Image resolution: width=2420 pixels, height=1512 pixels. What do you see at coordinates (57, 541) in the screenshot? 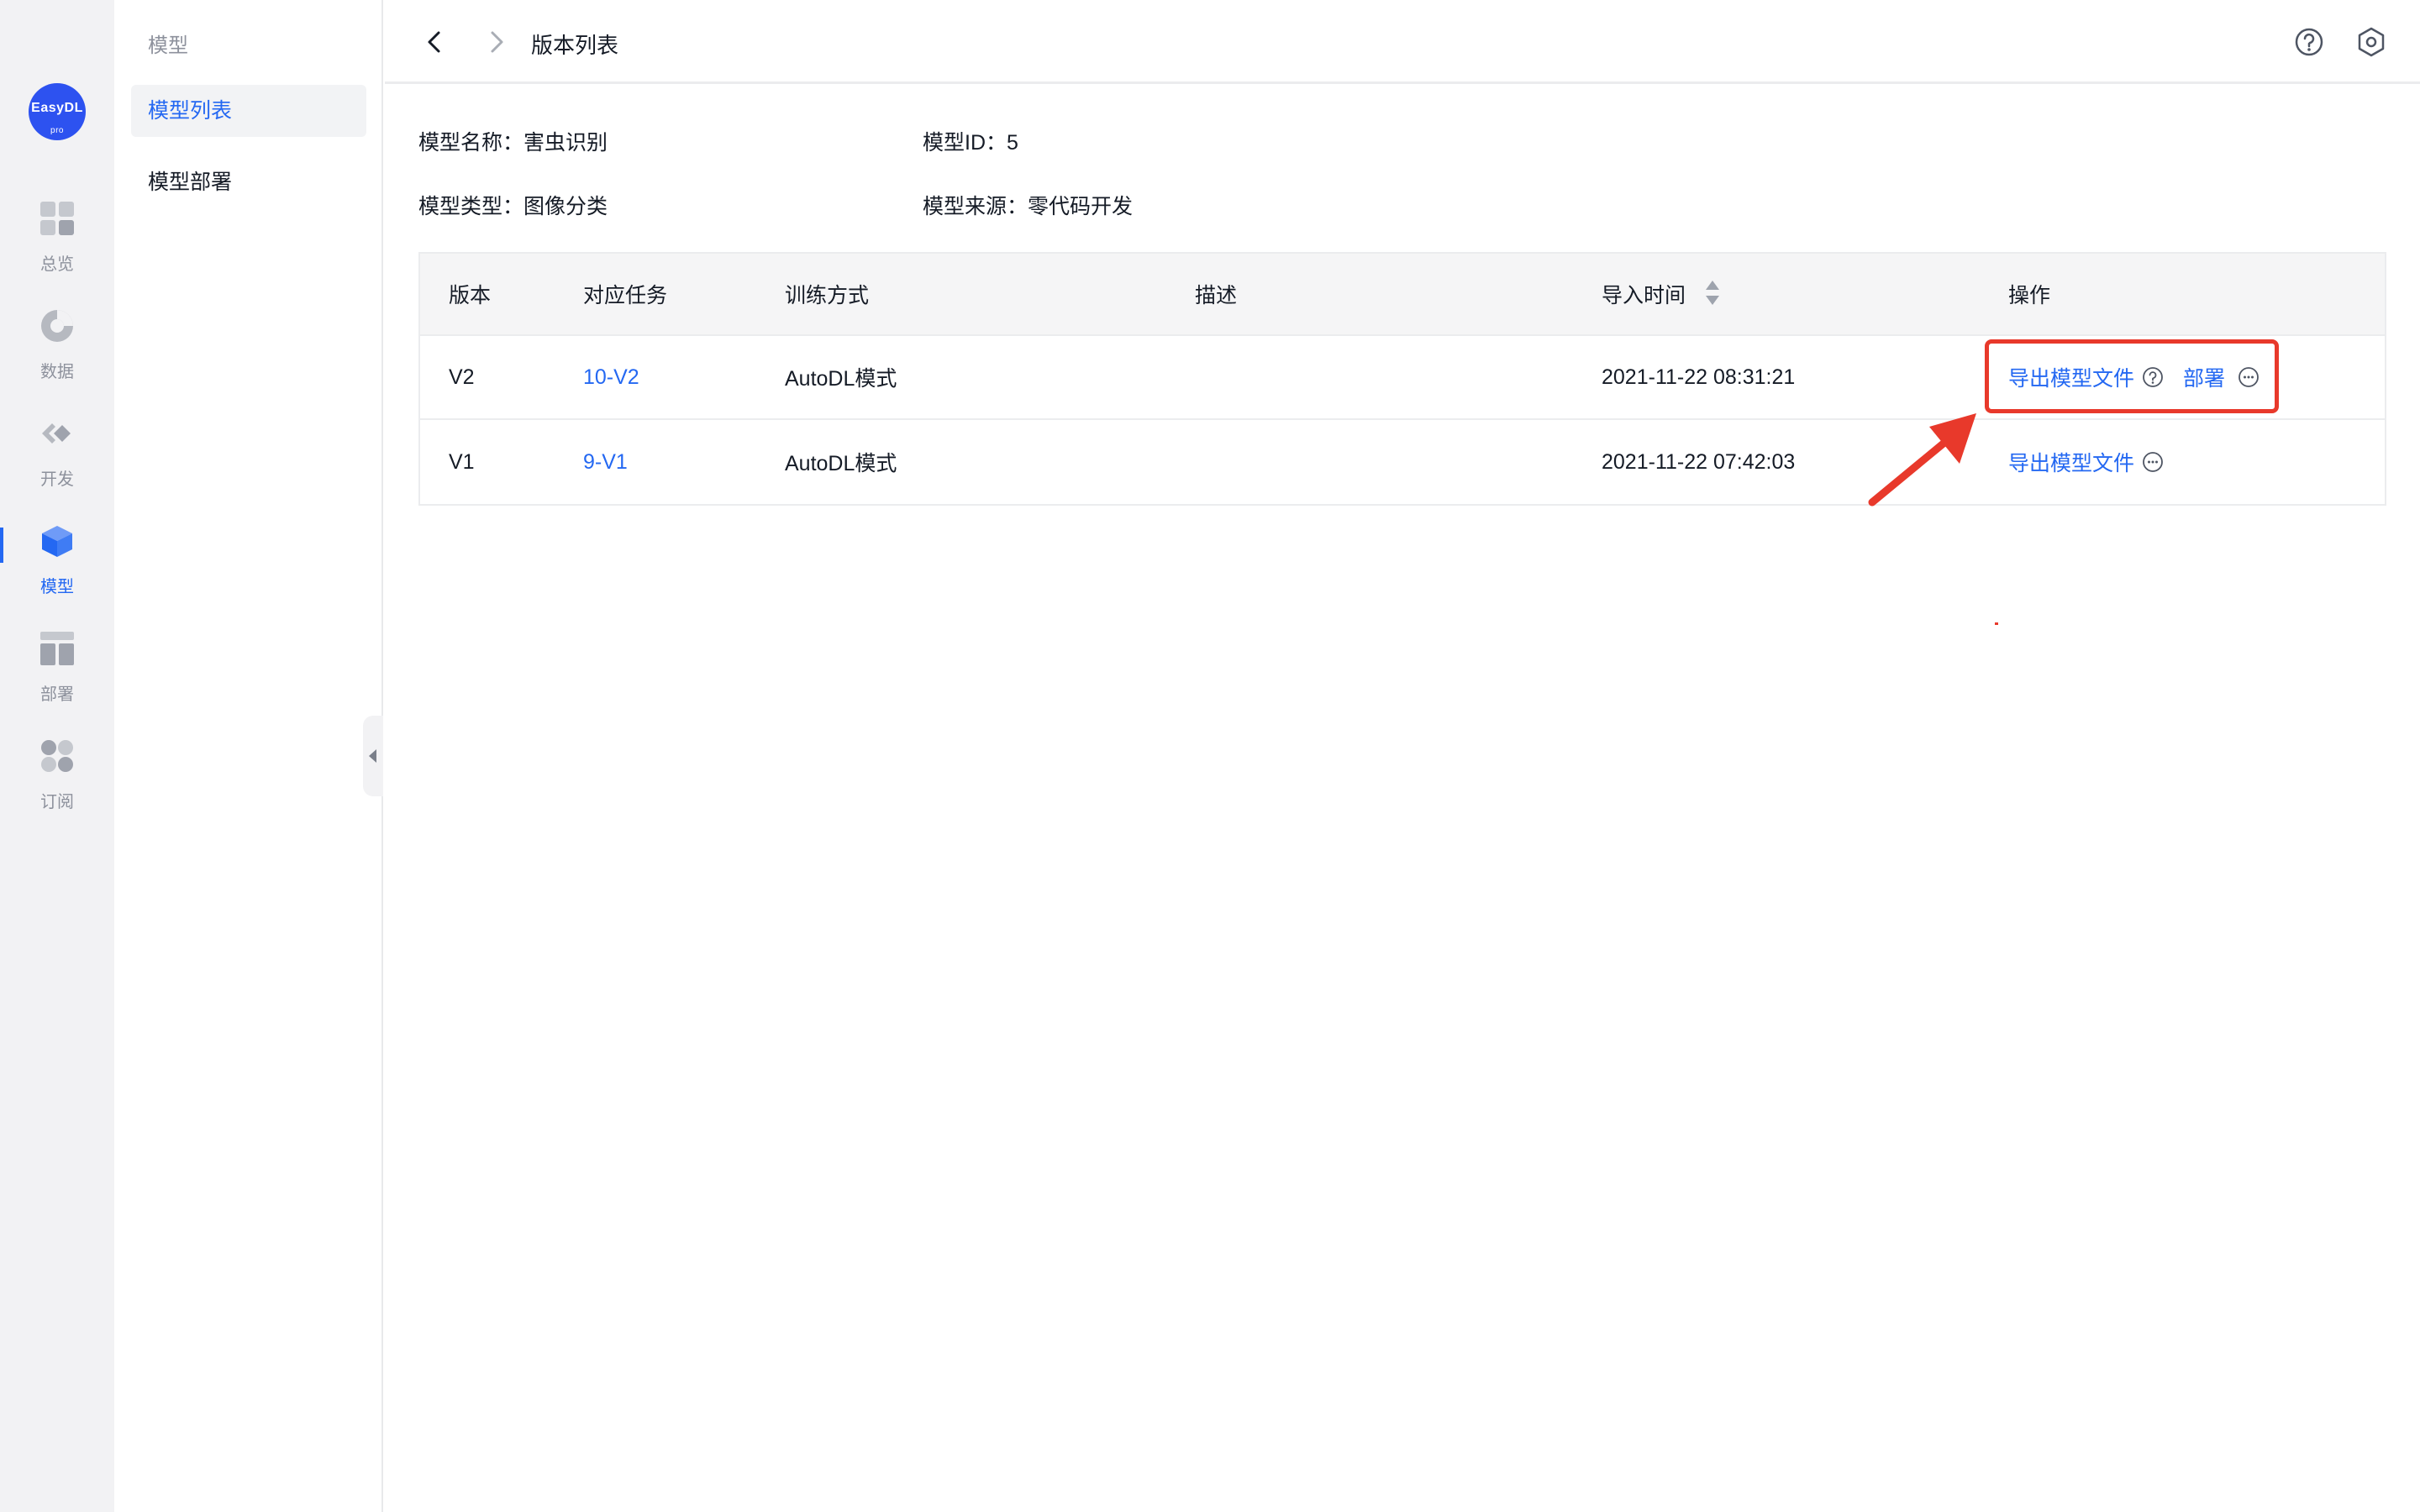
I see `cube-icon` at bounding box center [57, 541].